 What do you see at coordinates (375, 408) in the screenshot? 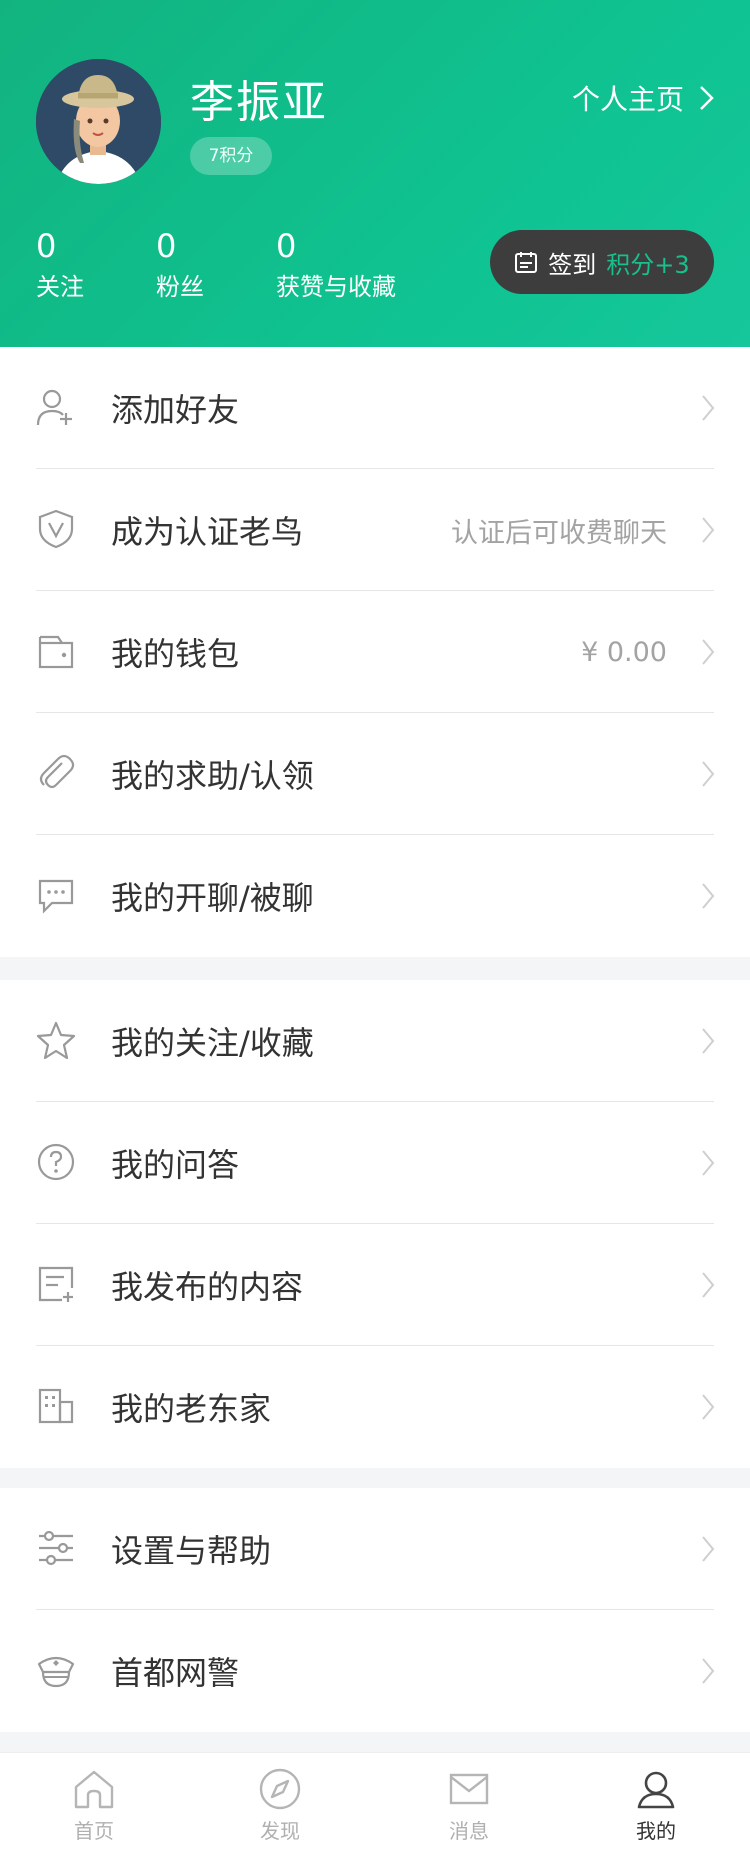
I see `menu-item-add-friend: 添加好友` at bounding box center [375, 408].